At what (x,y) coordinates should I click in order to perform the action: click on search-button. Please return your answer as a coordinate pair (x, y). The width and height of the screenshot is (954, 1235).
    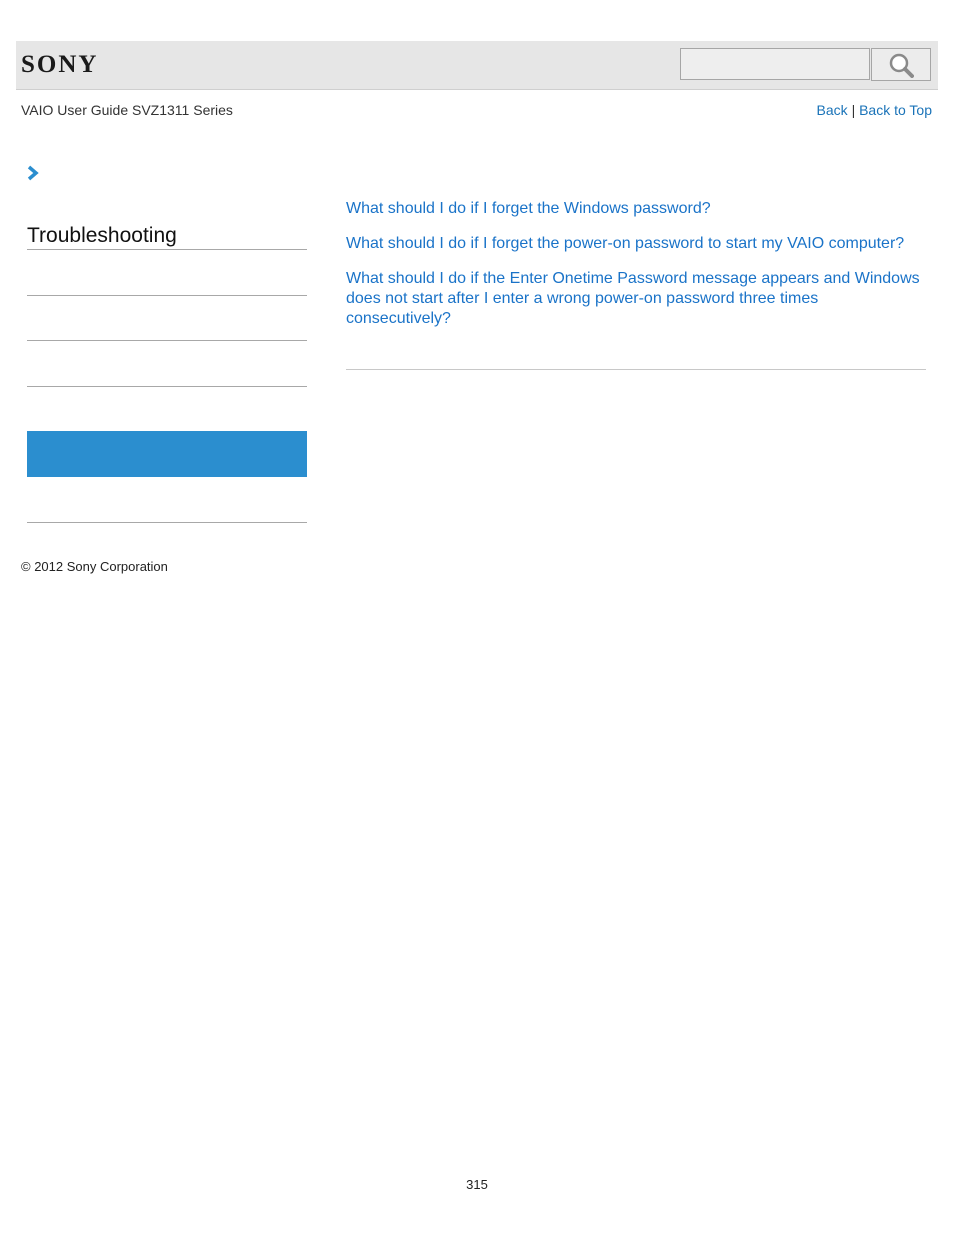
    Looking at the image, I should click on (901, 64).